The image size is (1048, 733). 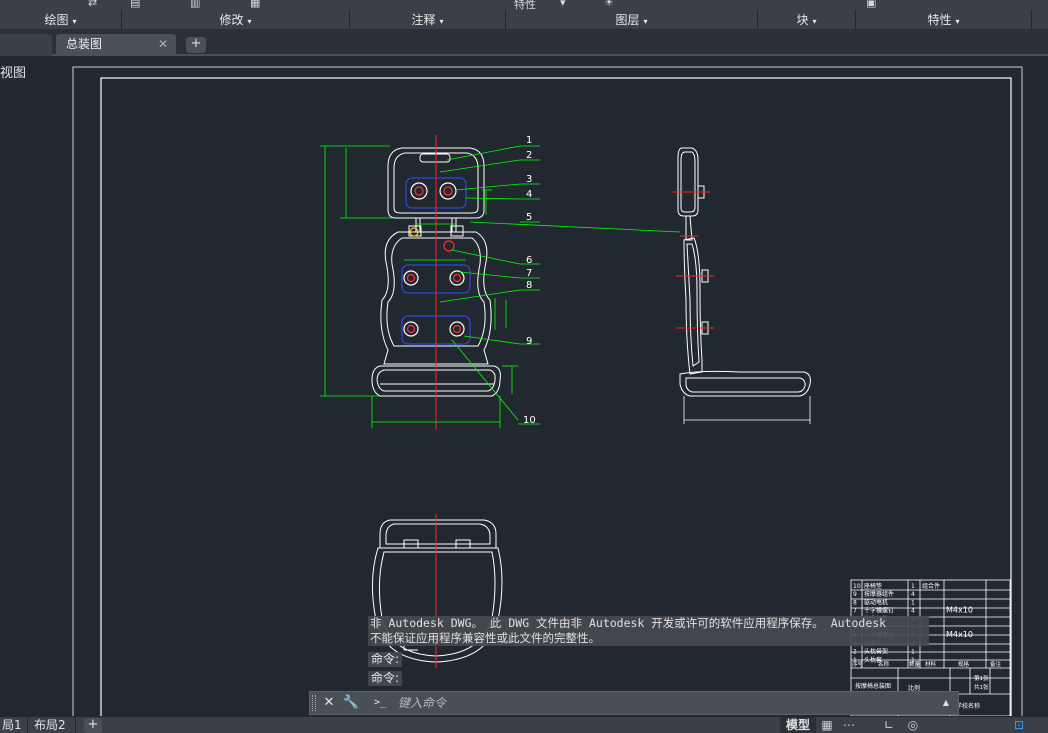 What do you see at coordinates (529, 140) in the screenshot?
I see `balloon-1: 1` at bounding box center [529, 140].